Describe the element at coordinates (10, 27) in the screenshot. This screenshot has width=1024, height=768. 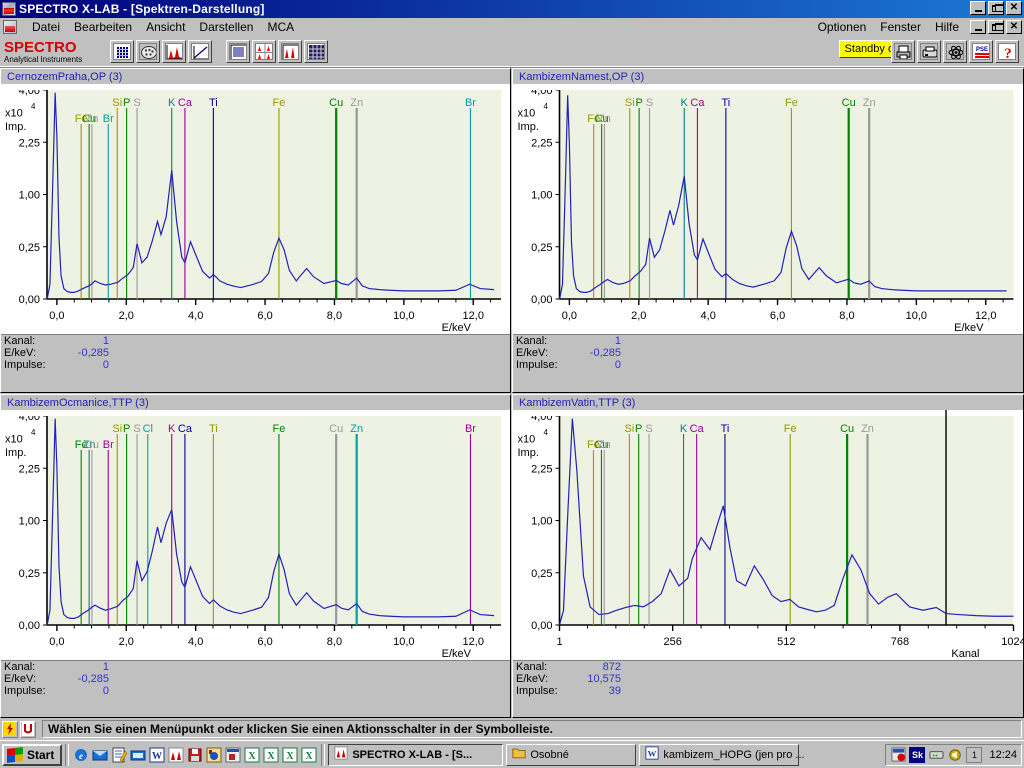
I see `document-icon` at that location.